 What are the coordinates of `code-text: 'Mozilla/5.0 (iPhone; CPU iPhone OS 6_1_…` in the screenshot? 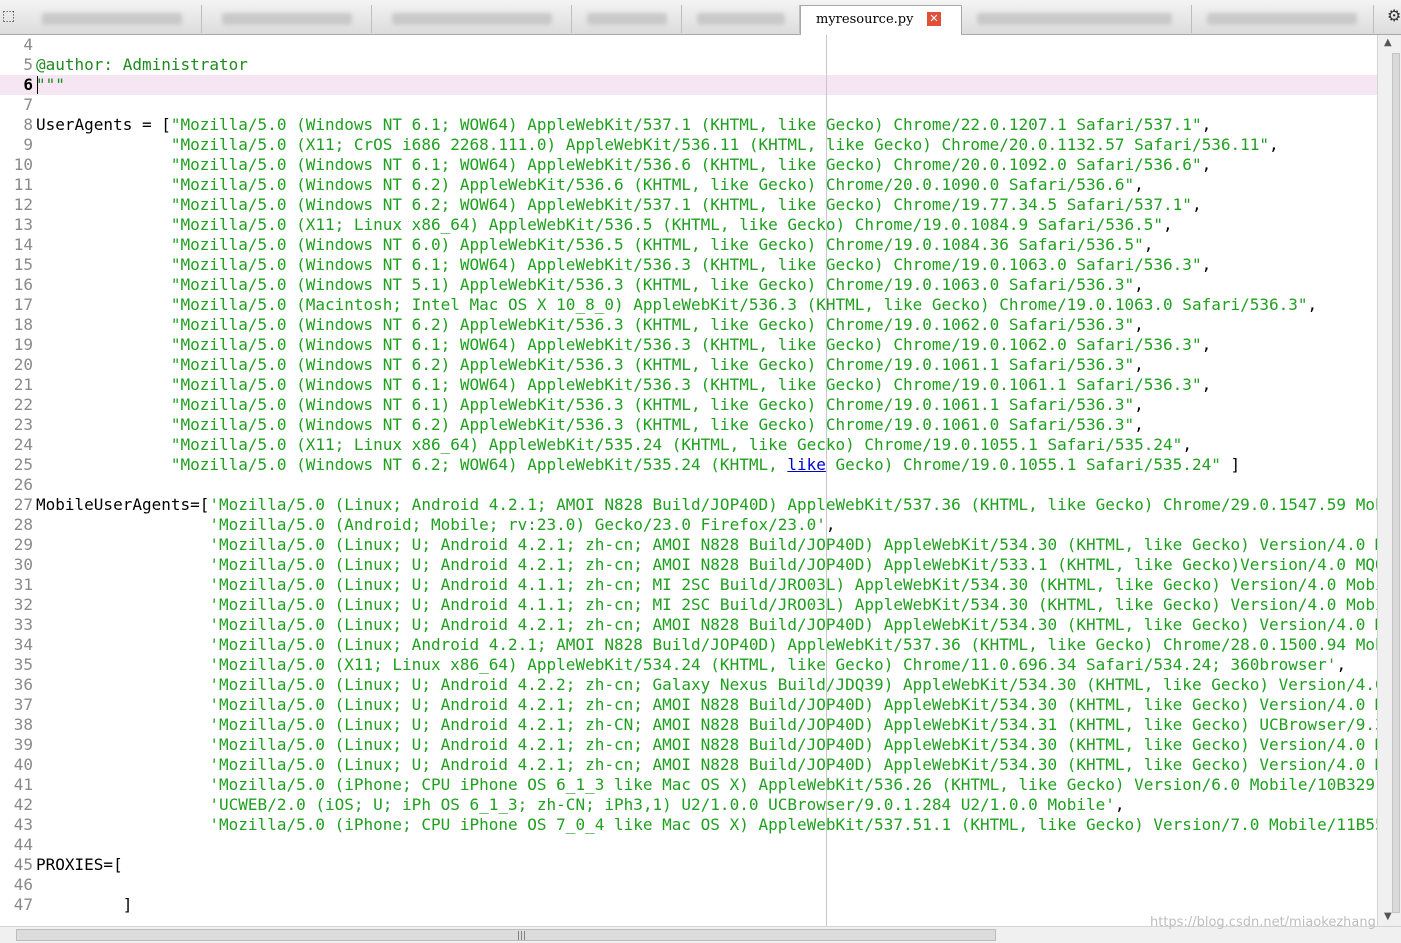 It's located at (706, 785).